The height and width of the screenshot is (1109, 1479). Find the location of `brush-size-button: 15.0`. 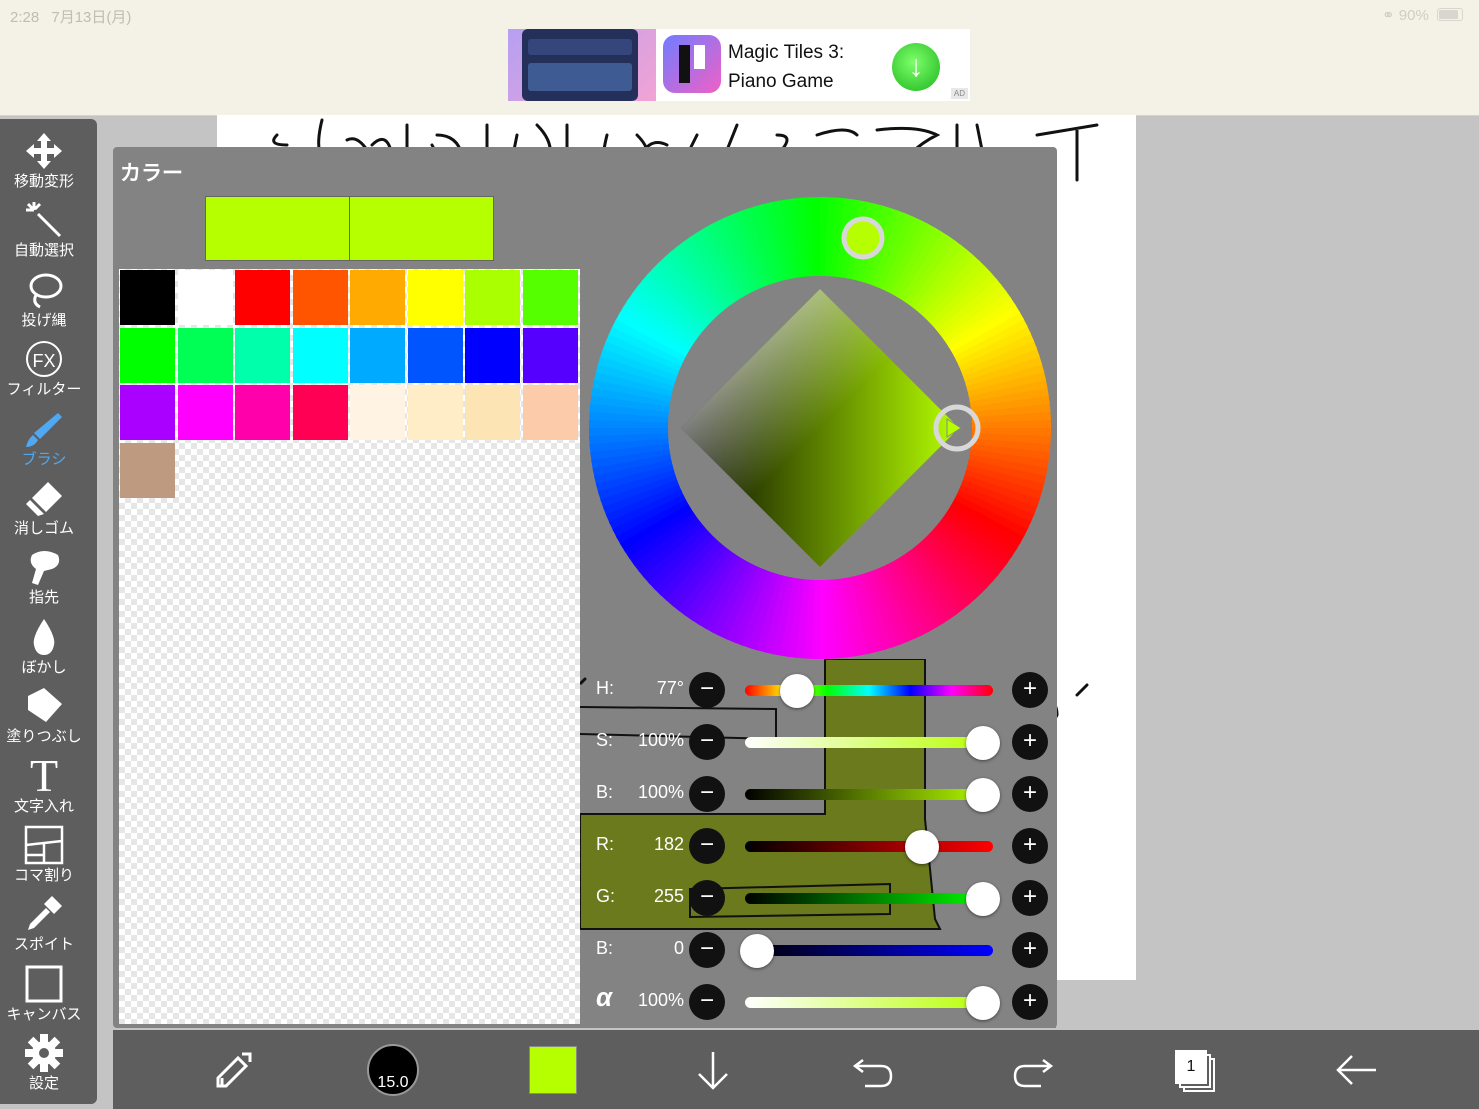

brush-size-button: 15.0 is located at coordinates (393, 1070).